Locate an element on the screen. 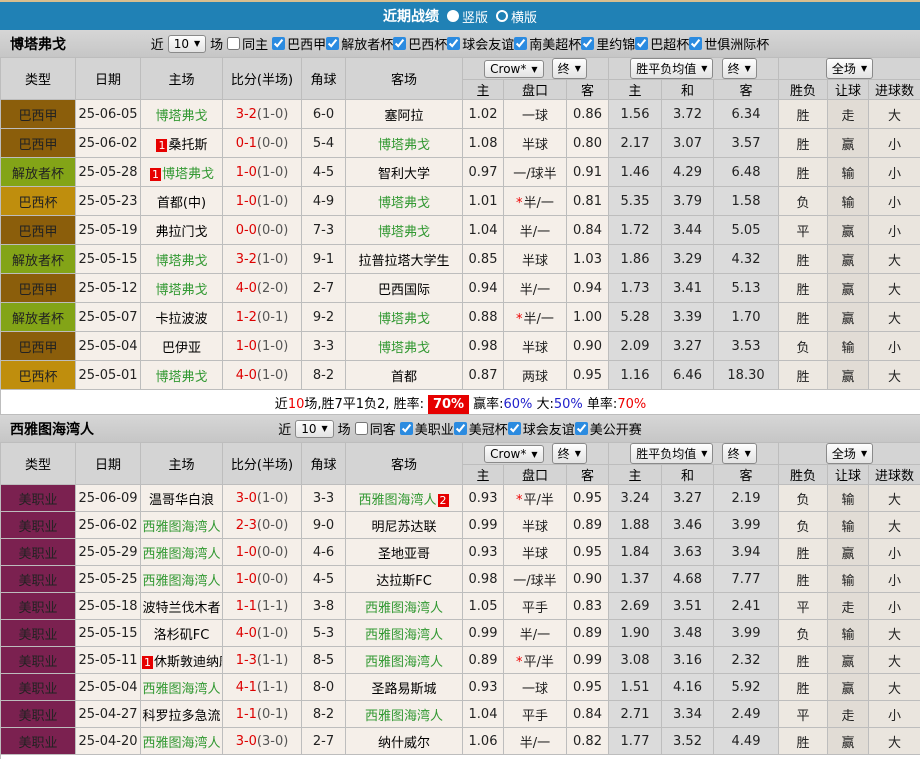  same-venue-filter: 同主 is located at coordinates (247, 43).